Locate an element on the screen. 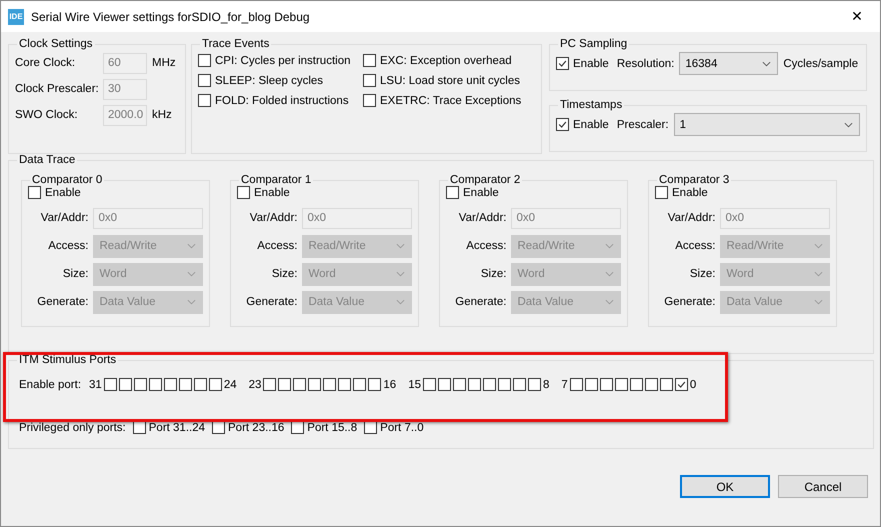 Image resolution: width=881 pixels, height=527 pixels. port-number: 16 is located at coordinates (389, 384).